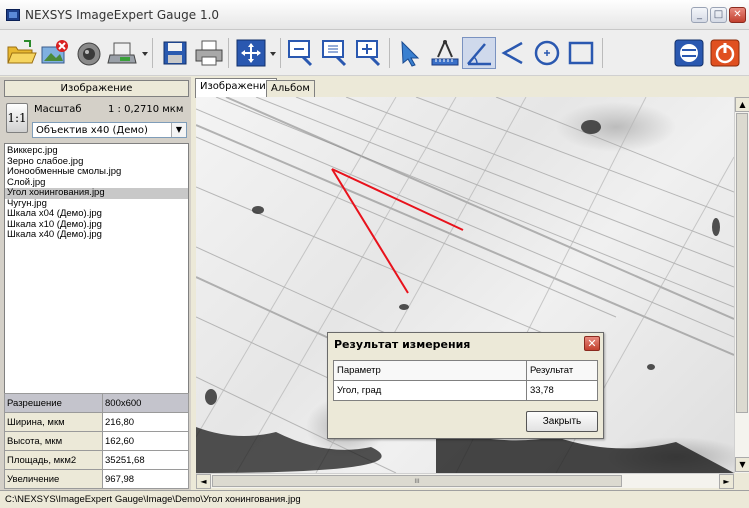 Image resolution: width=749 pixels, height=508 pixels. Describe the element at coordinates (718, 15) in the screenshot. I see `maximize-button: □` at that location.